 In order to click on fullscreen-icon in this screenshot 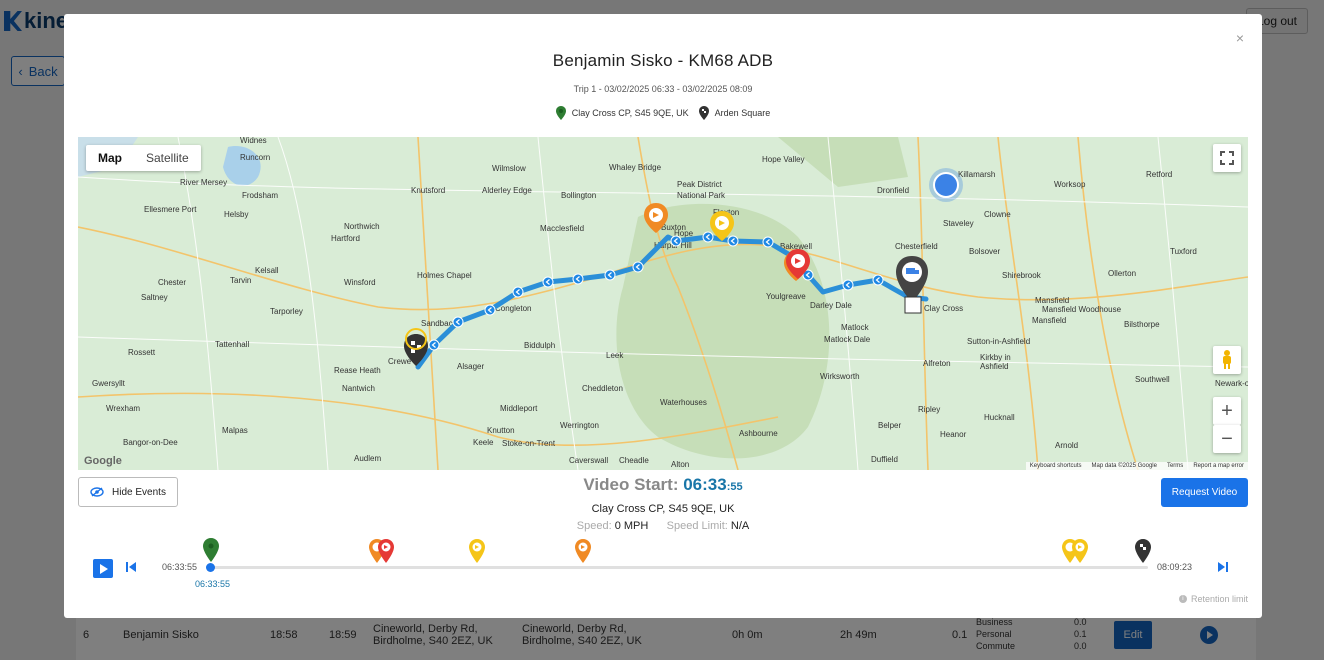, I will do `click(1227, 158)`.